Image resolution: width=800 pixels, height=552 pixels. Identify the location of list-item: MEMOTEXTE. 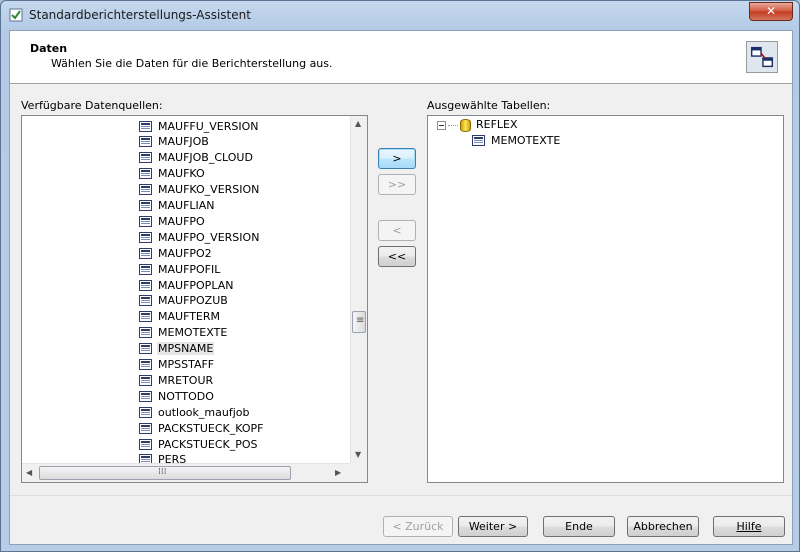
(183, 333).